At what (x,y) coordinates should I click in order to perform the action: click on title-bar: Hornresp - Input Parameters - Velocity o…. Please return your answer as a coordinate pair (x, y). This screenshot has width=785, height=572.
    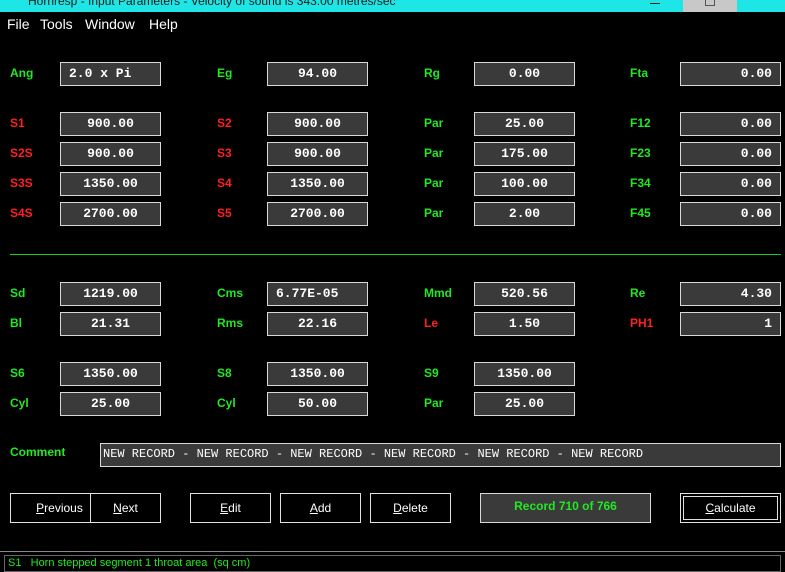
    Looking at the image, I should click on (392, 6).